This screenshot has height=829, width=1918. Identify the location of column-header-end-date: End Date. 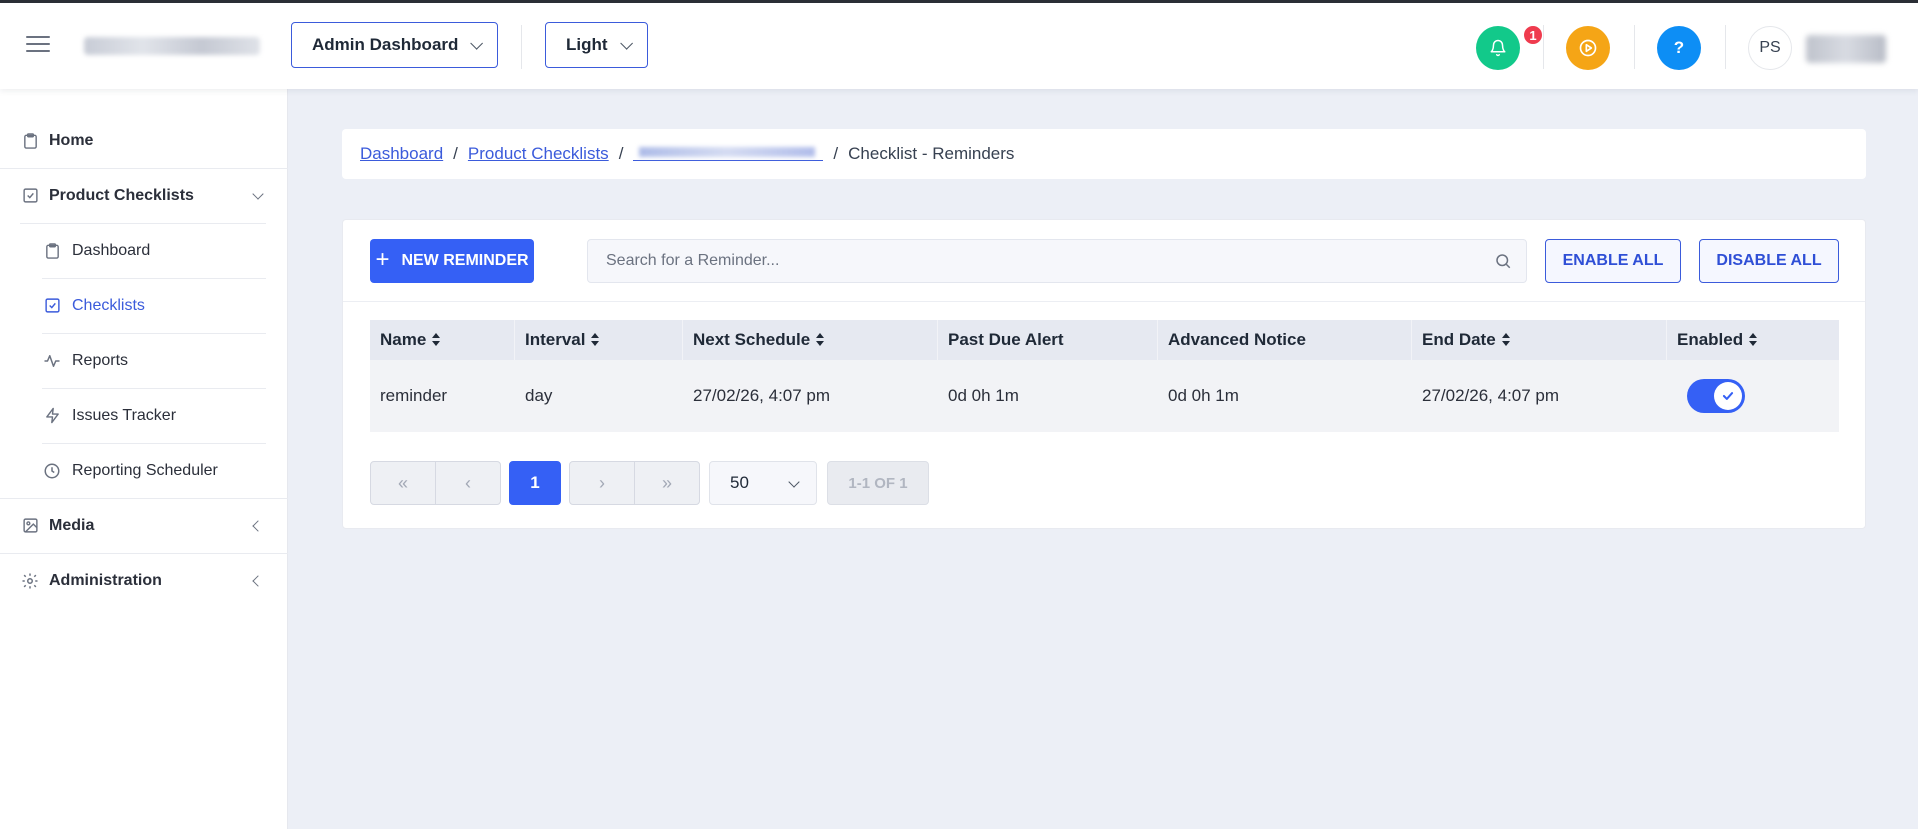
(1539, 340).